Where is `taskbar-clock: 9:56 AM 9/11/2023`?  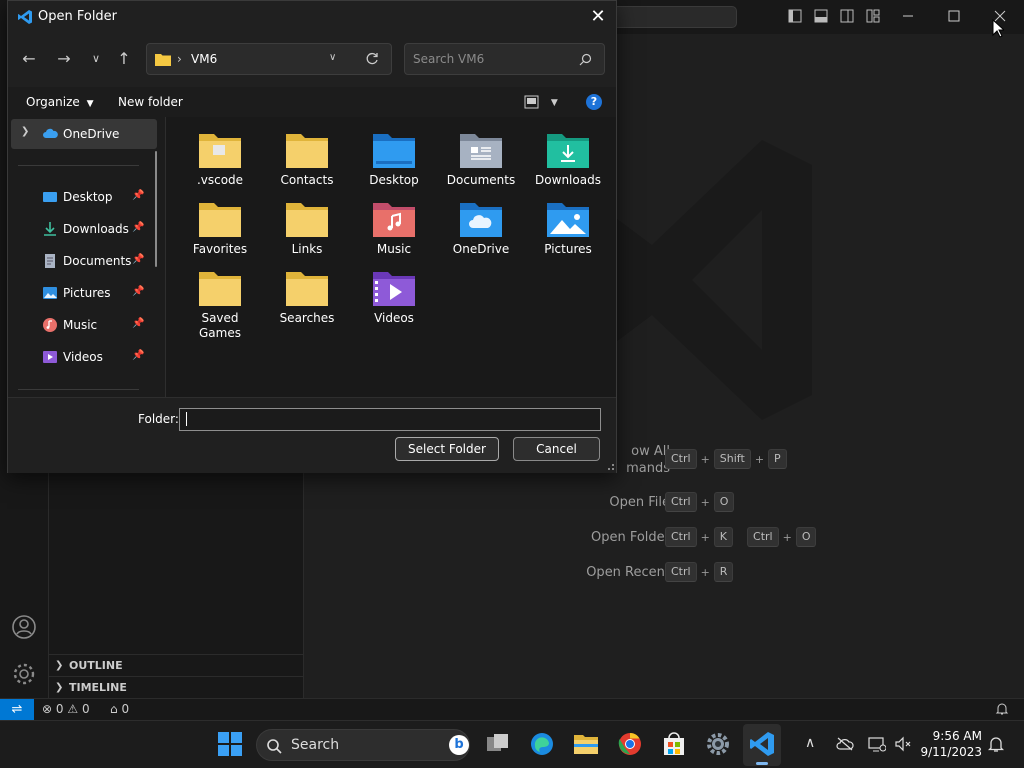 taskbar-clock: 9:56 AM 9/11/2023 is located at coordinates (951, 744).